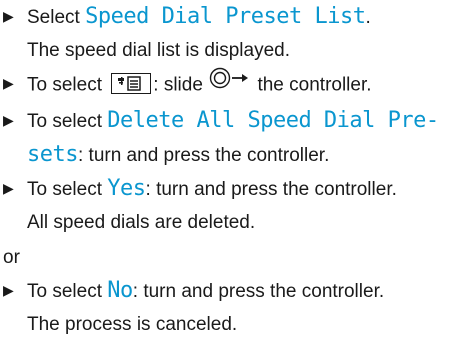 The image size is (464, 341). Describe the element at coordinates (141, 222) in the screenshot. I see `step-result: All speed dials are deleted.` at that location.